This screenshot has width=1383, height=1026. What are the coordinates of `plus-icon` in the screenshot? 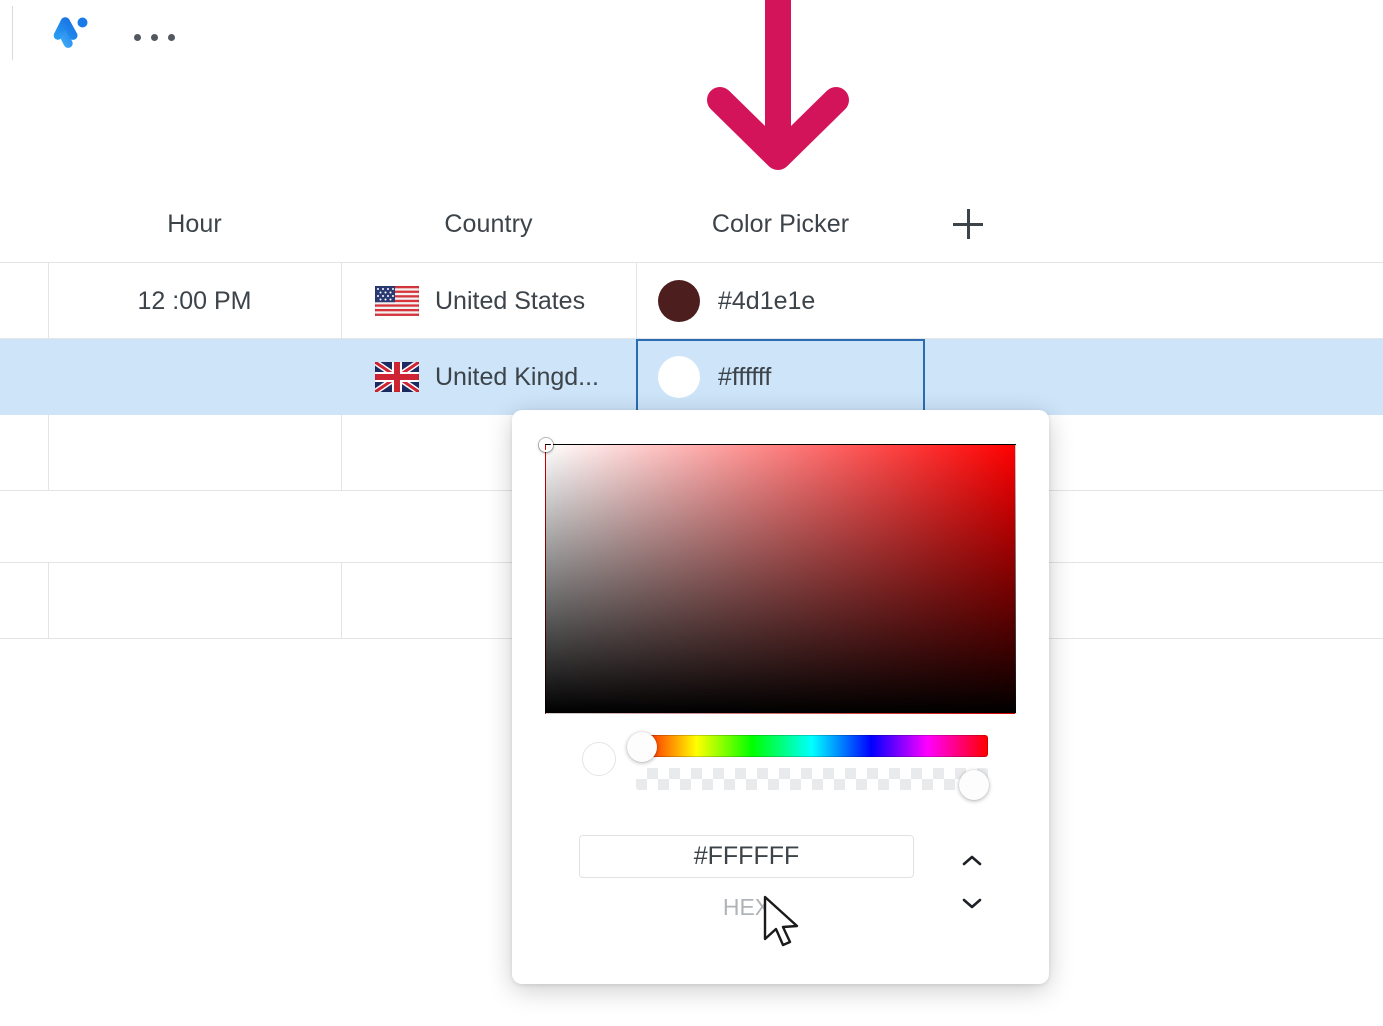 It's located at (968, 224).